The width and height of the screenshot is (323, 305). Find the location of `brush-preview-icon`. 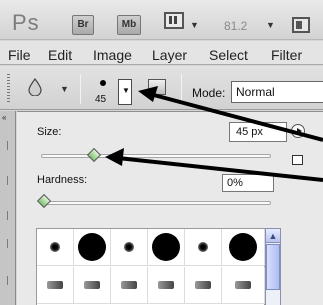

brush-preview-icon is located at coordinates (103, 83).